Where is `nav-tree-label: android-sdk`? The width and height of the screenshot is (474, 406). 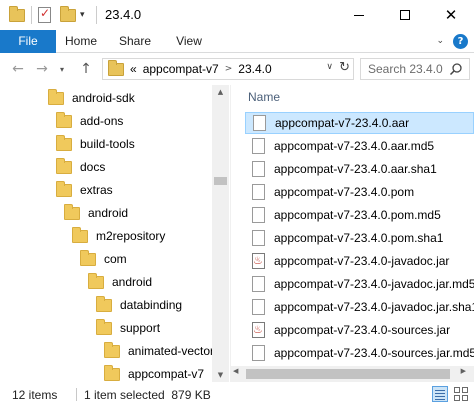 nav-tree-label: android-sdk is located at coordinates (103, 98).